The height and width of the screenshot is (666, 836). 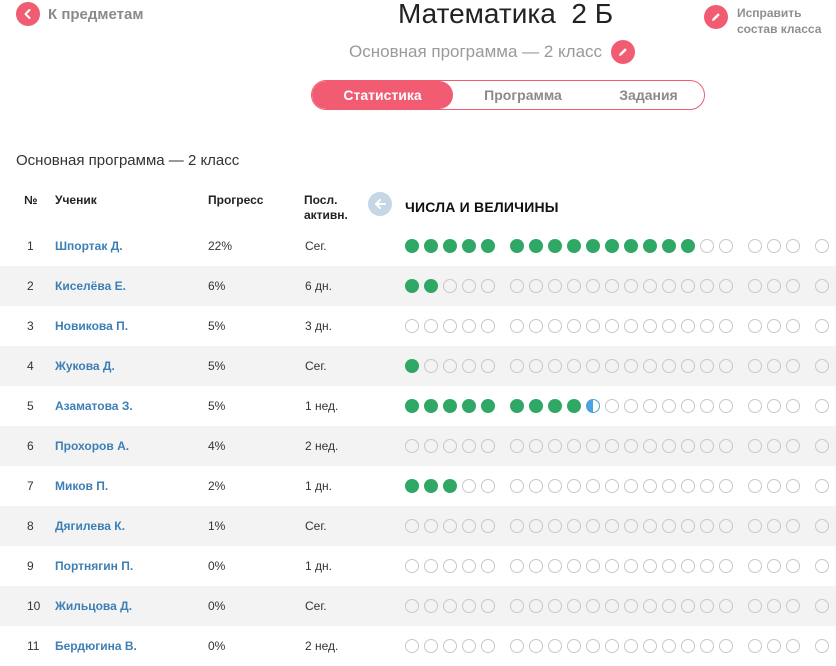 What do you see at coordinates (94, 406) in the screenshot?
I see `student-name-link: Азаматова З.` at bounding box center [94, 406].